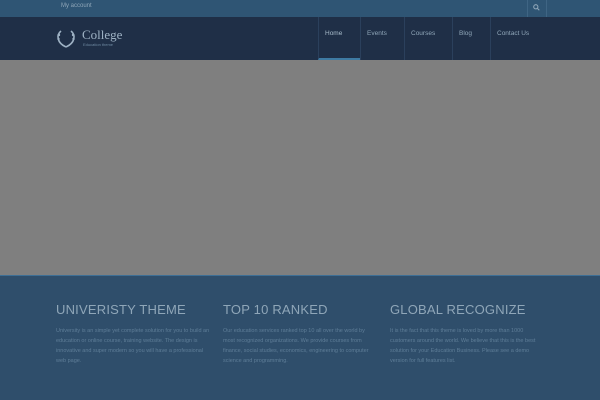  Describe the element at coordinates (76, 6) in the screenshot. I see `my-account-link: My account` at that location.